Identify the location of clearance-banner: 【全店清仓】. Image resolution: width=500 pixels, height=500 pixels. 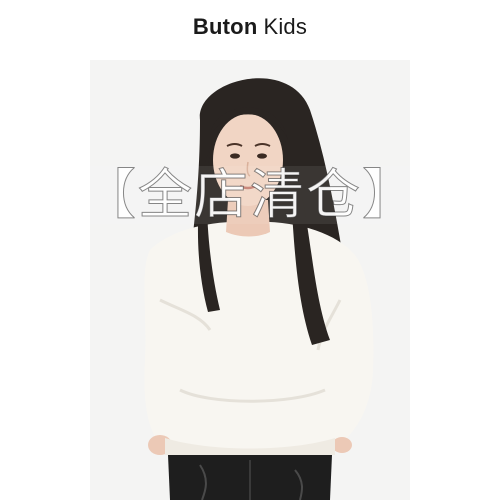
(250, 195).